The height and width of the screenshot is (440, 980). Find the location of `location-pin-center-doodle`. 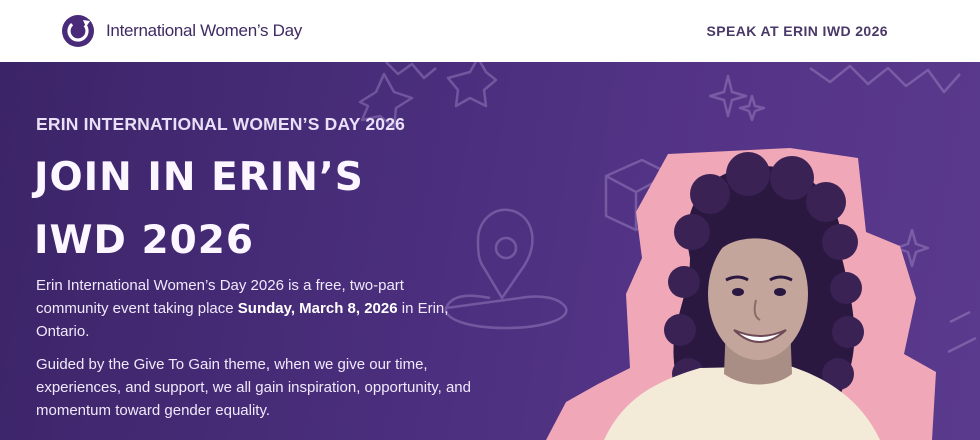

location-pin-center-doodle is located at coordinates (506, 248).